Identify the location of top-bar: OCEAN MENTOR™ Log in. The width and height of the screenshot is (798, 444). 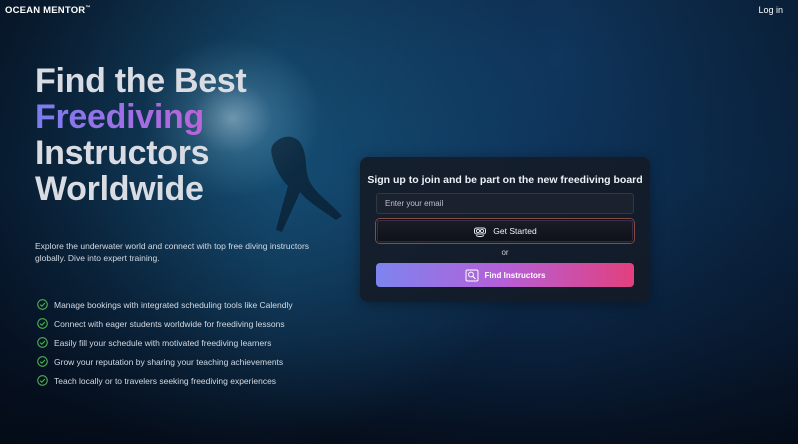
(399, 11).